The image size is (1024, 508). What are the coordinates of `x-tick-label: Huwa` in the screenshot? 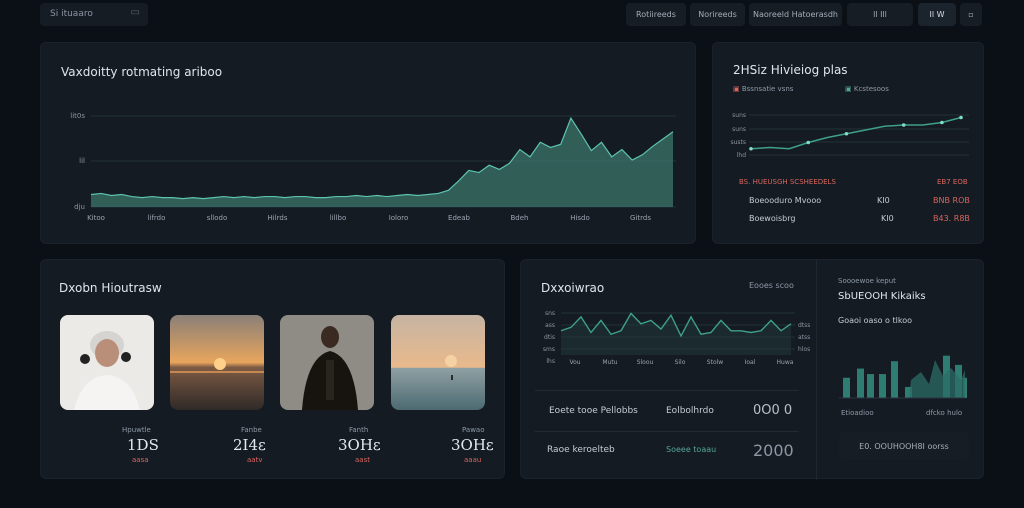 It's located at (785, 362).